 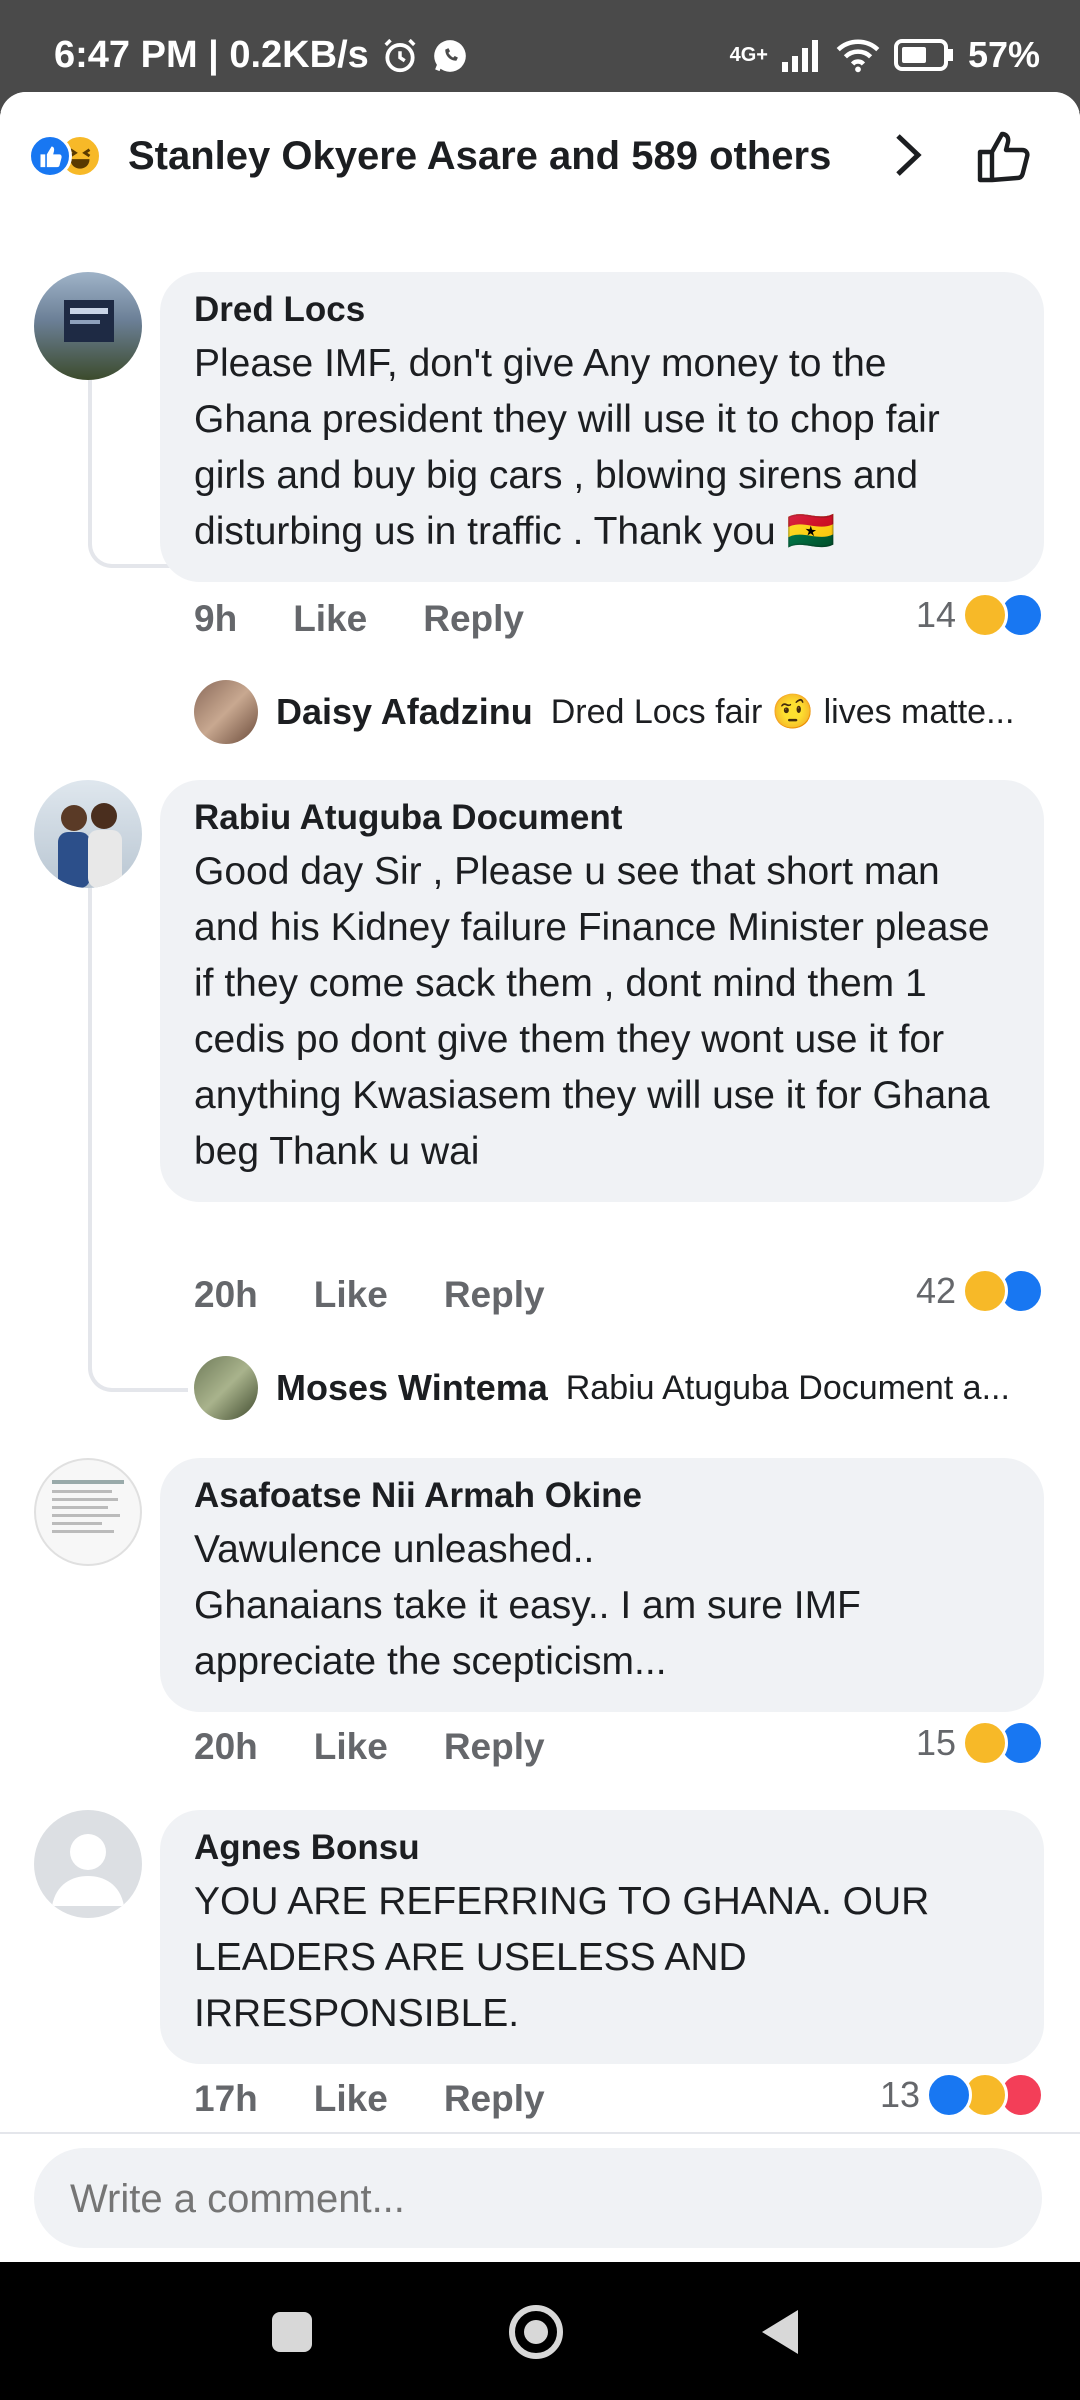 What do you see at coordinates (602, 1848) in the screenshot?
I see `comment-author: Agnes Bonsu` at bounding box center [602, 1848].